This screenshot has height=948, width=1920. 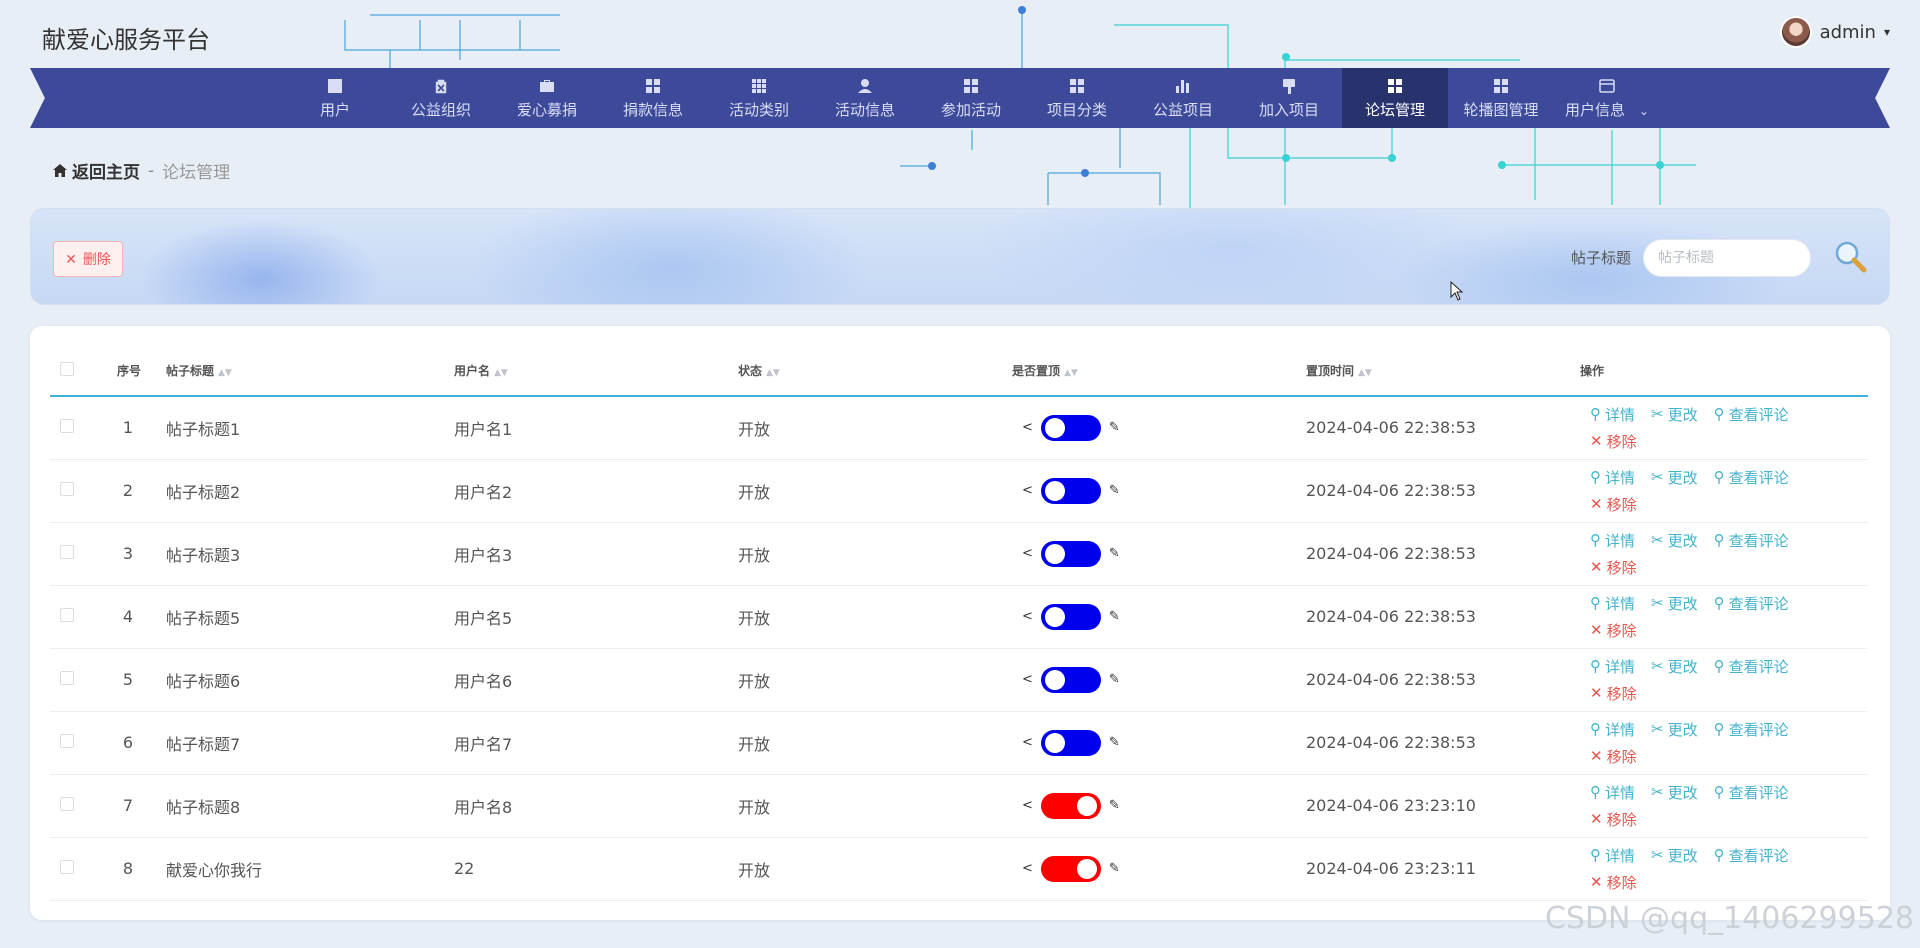 I want to click on nav-item-9: 加入项目, so click(x=1289, y=98).